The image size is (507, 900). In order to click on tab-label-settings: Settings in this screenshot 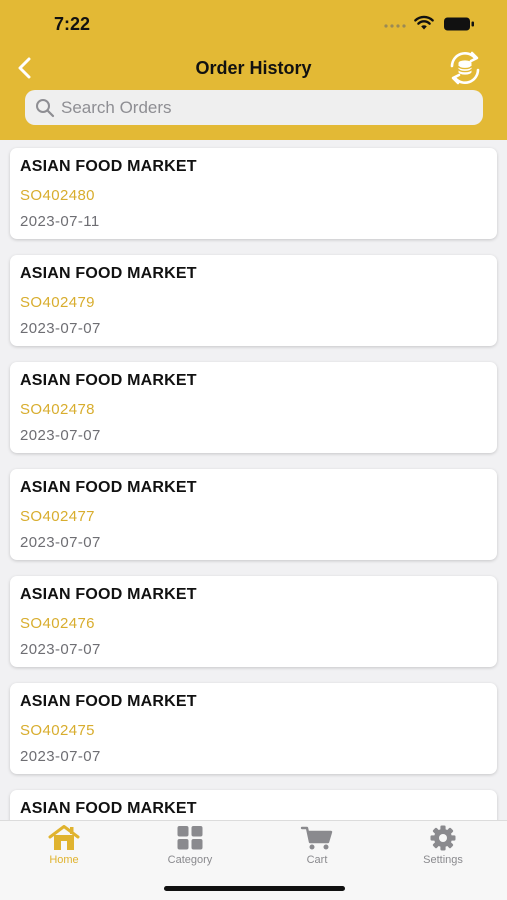, I will do `click(443, 860)`.